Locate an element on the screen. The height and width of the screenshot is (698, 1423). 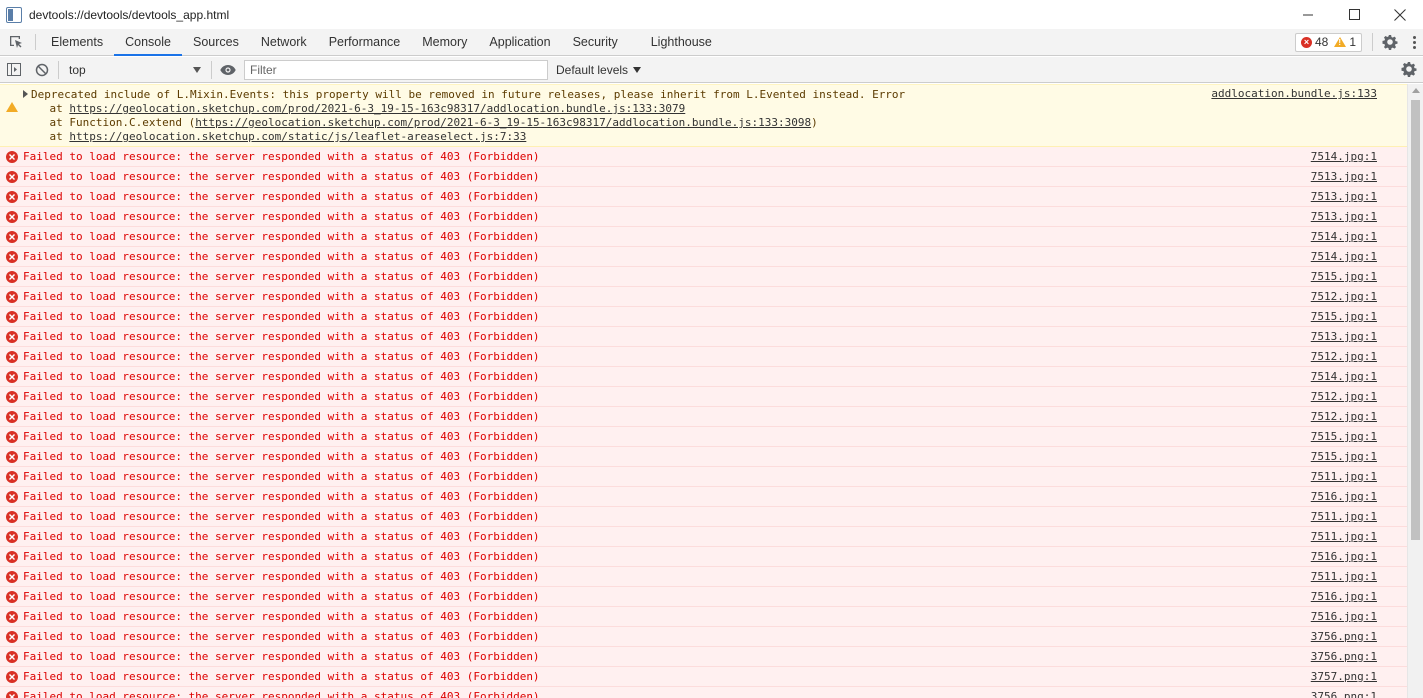
console-scrollbar is located at coordinates (1415, 391).